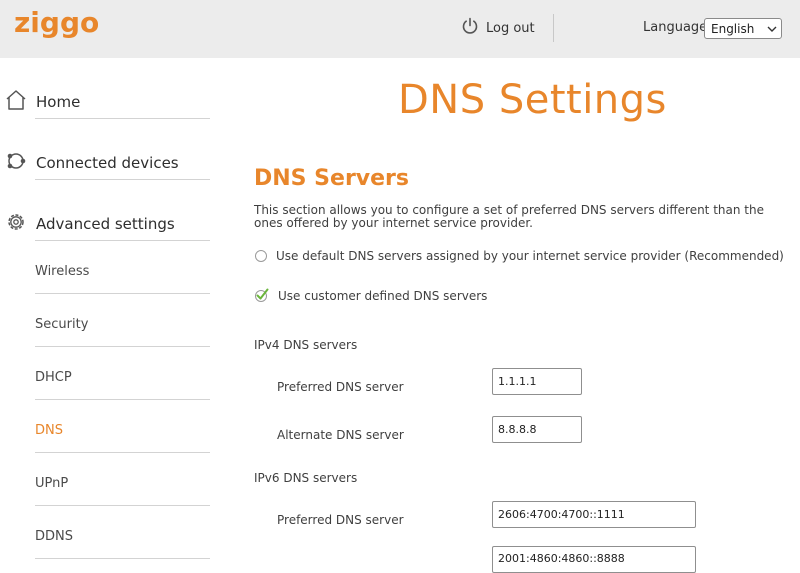  I want to click on sidebar-item-label: Advanced settings, so click(105, 224).